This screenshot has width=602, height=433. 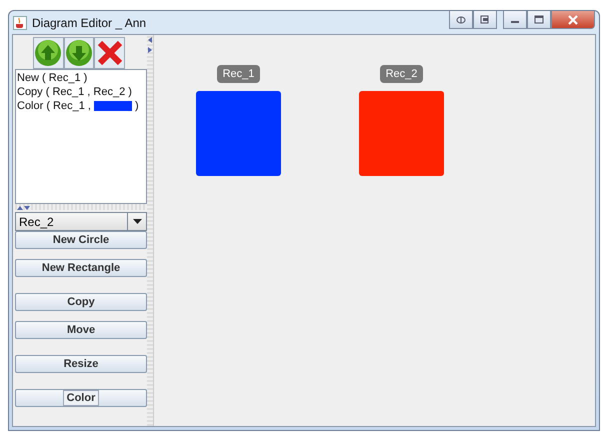 What do you see at coordinates (539, 20) in the screenshot?
I see `maximize-icon` at bounding box center [539, 20].